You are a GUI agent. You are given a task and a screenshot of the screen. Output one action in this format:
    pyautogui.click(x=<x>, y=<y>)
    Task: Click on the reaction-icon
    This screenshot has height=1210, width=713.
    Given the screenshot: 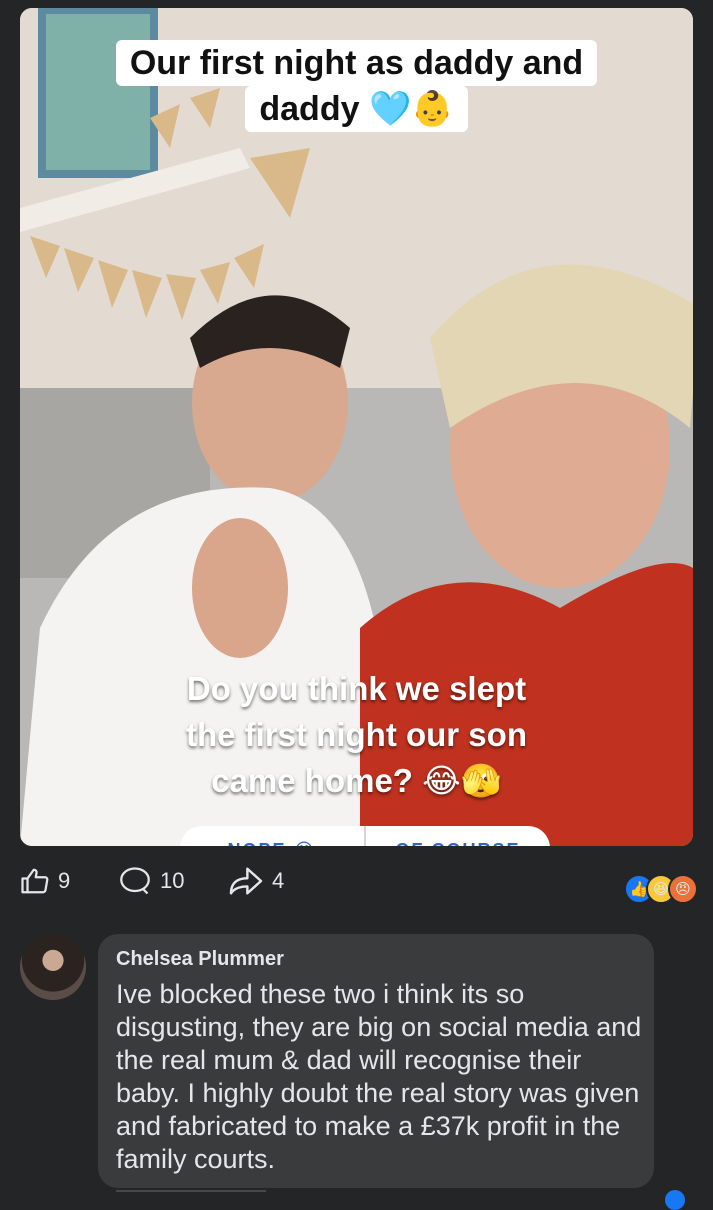 What is the action you would take?
    pyautogui.click(x=675, y=1200)
    